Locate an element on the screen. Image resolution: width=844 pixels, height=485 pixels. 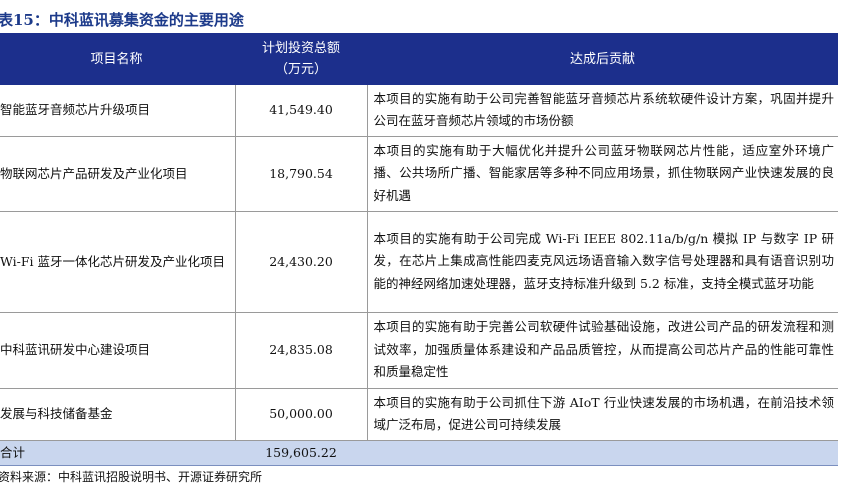
amount-cell: 24,835.08 is located at coordinates (300, 350).